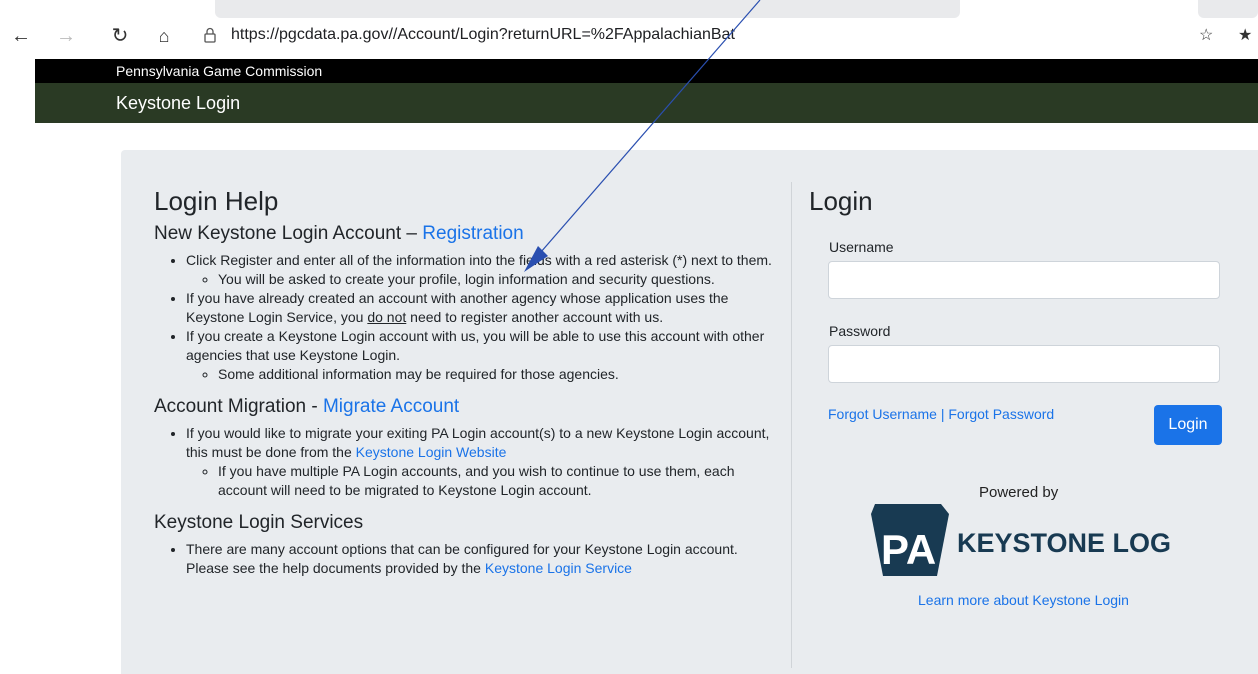 The width and height of the screenshot is (1258, 674). I want to click on favorites-icon: ★, so click(1248, 36).